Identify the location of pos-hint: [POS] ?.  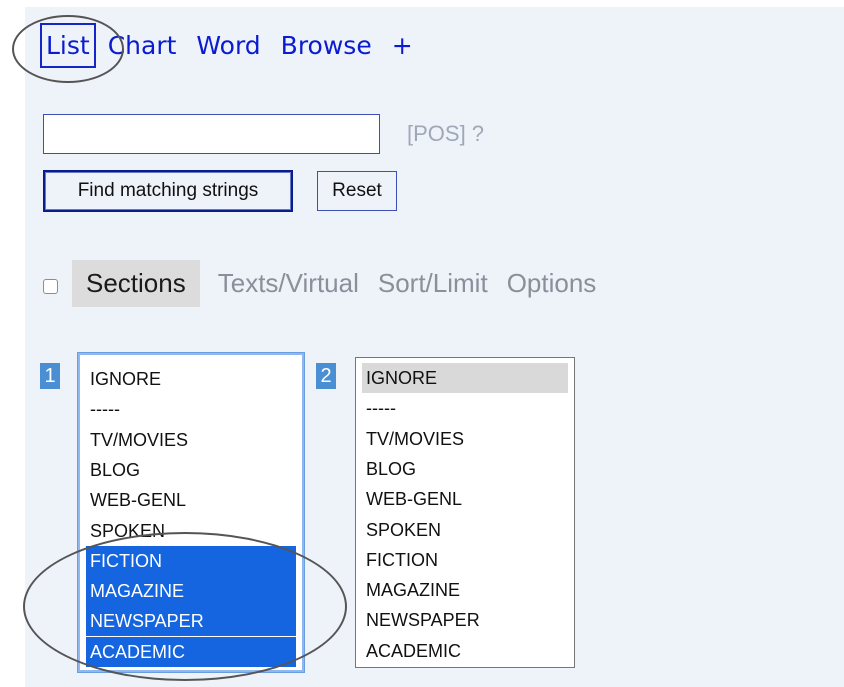
(445, 134).